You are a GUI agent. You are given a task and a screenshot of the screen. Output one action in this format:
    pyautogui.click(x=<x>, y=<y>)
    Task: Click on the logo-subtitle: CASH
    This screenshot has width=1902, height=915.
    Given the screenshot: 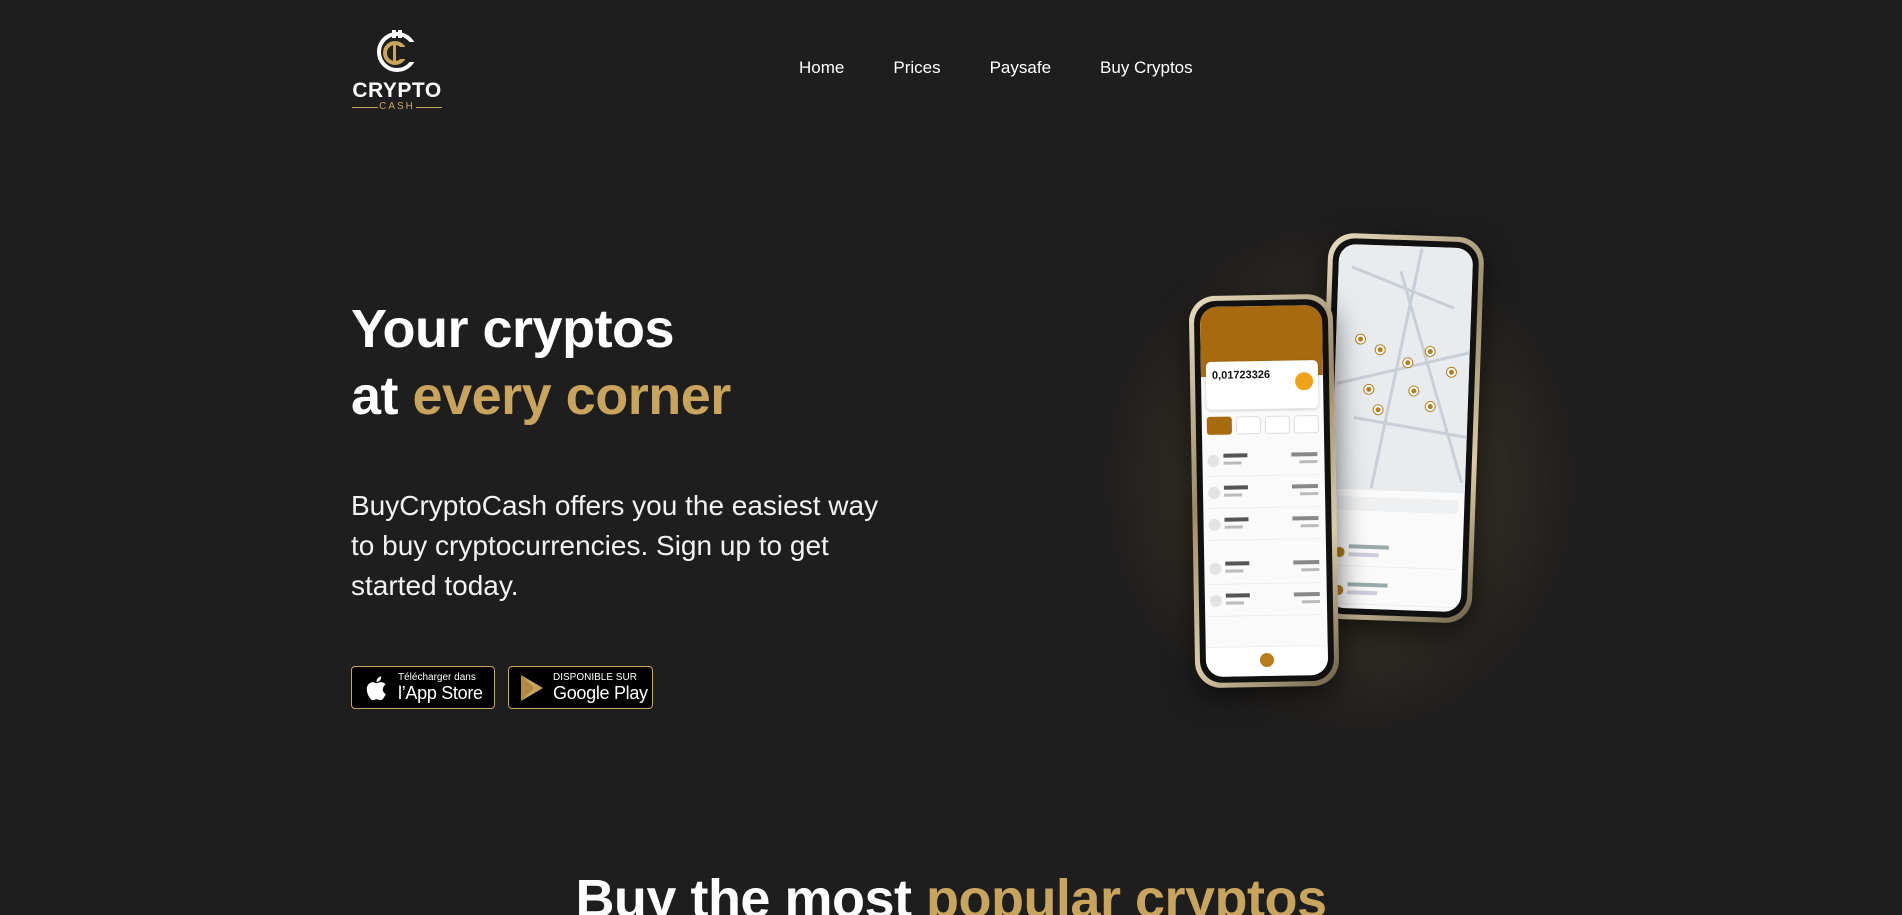 What is the action you would take?
    pyautogui.click(x=397, y=107)
    